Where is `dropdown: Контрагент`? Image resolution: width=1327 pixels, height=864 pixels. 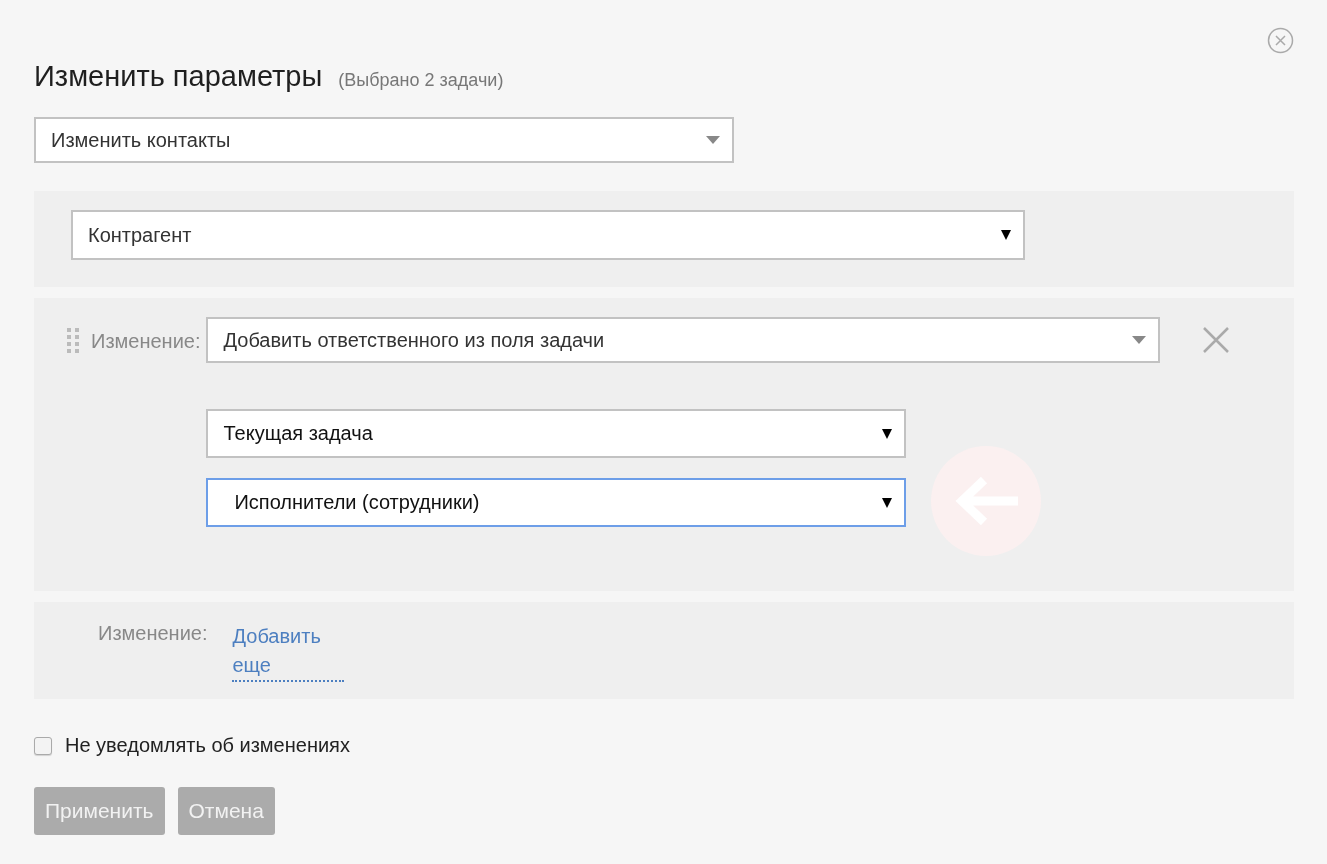
dropdown: Контрагент is located at coordinates (548, 235).